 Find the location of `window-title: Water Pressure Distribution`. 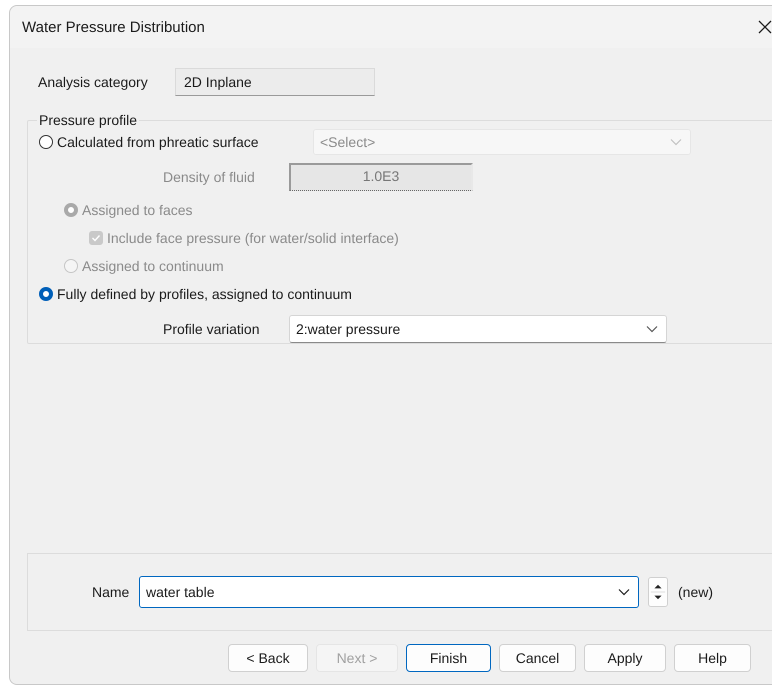

window-title: Water Pressure Distribution is located at coordinates (114, 27).